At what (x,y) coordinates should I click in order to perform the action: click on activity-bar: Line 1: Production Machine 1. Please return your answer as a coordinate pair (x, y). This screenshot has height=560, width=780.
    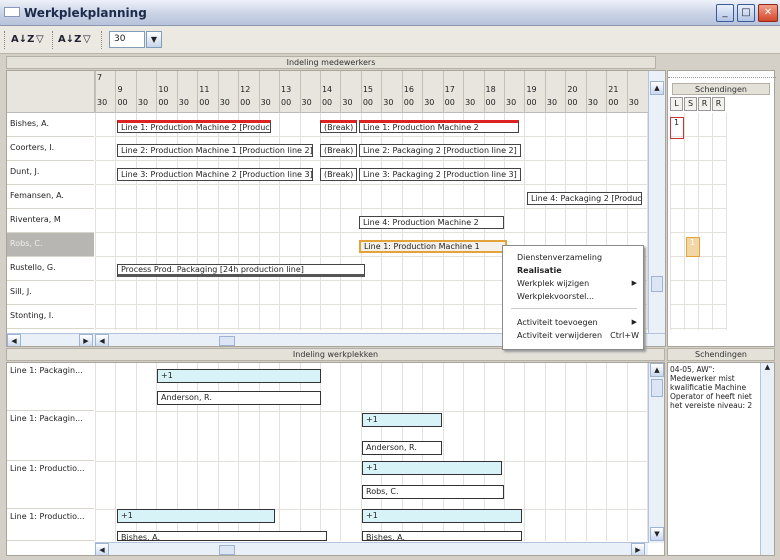
    Looking at the image, I should click on (433, 246).